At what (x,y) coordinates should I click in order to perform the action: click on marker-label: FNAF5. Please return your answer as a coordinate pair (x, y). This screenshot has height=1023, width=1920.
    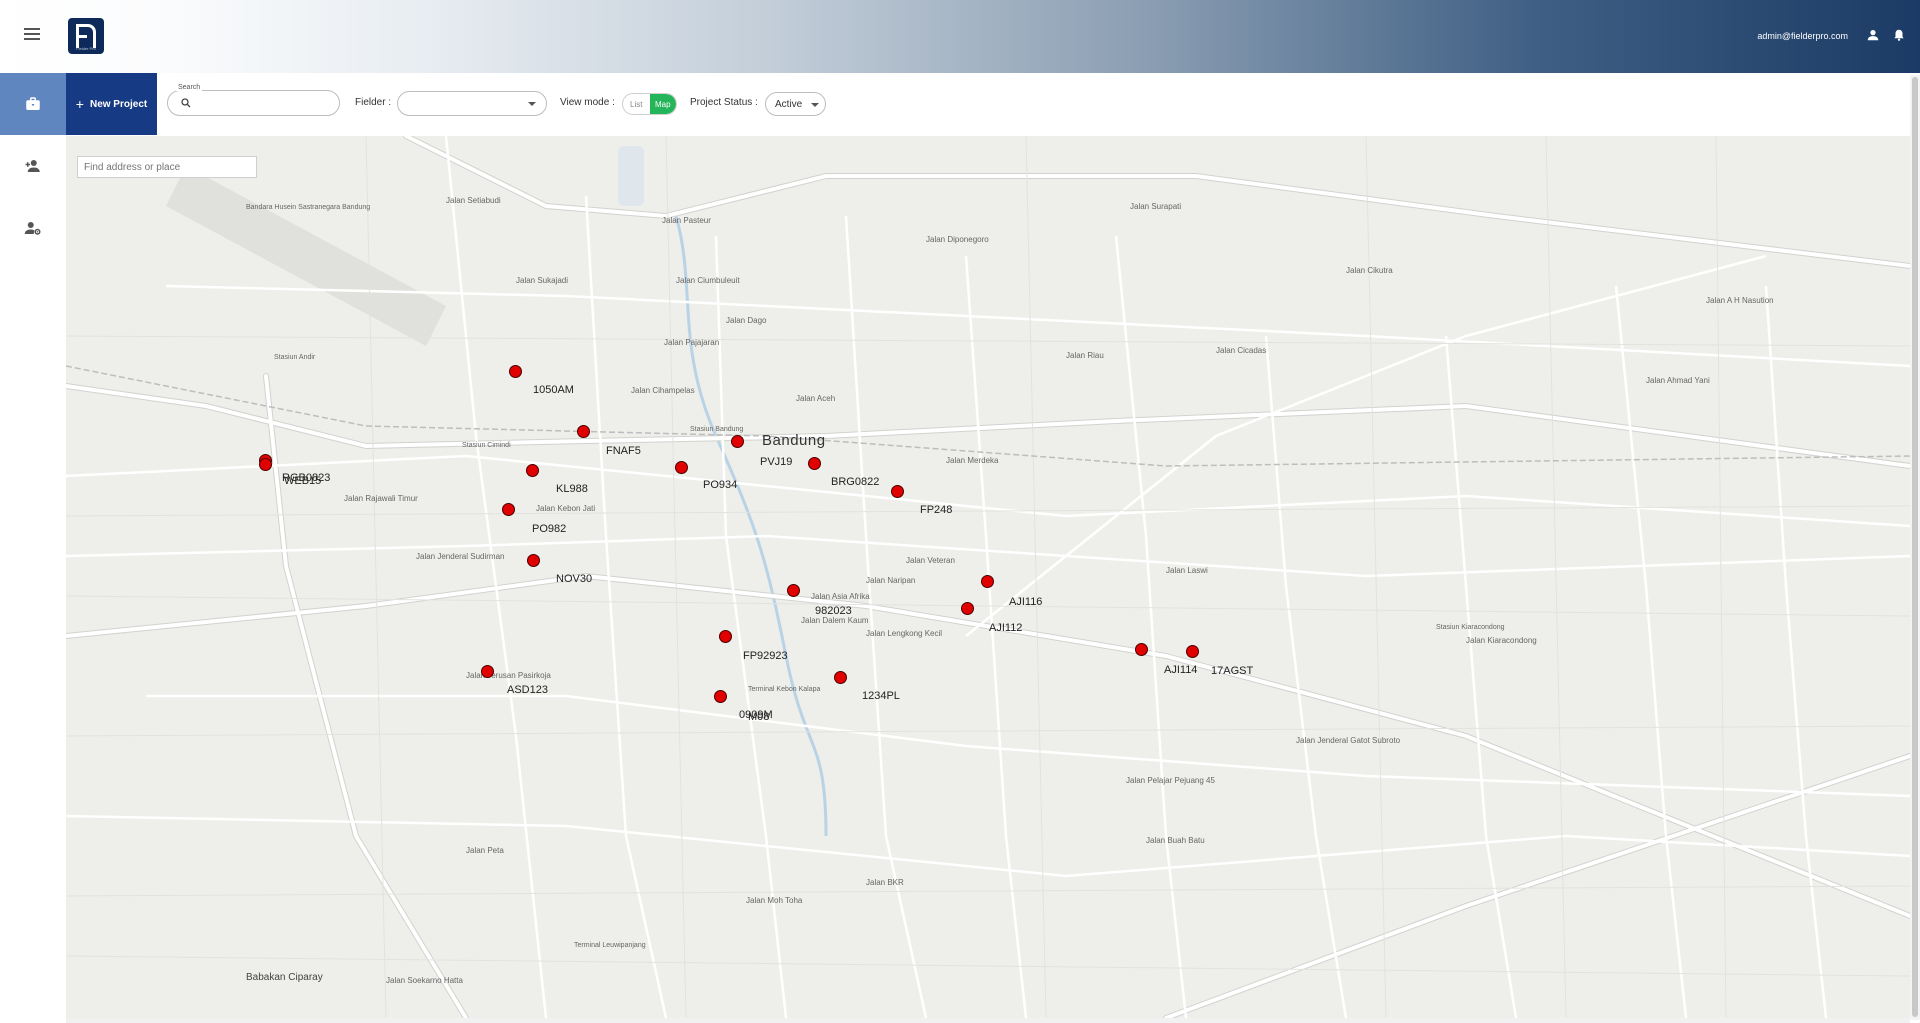
    Looking at the image, I should click on (623, 451).